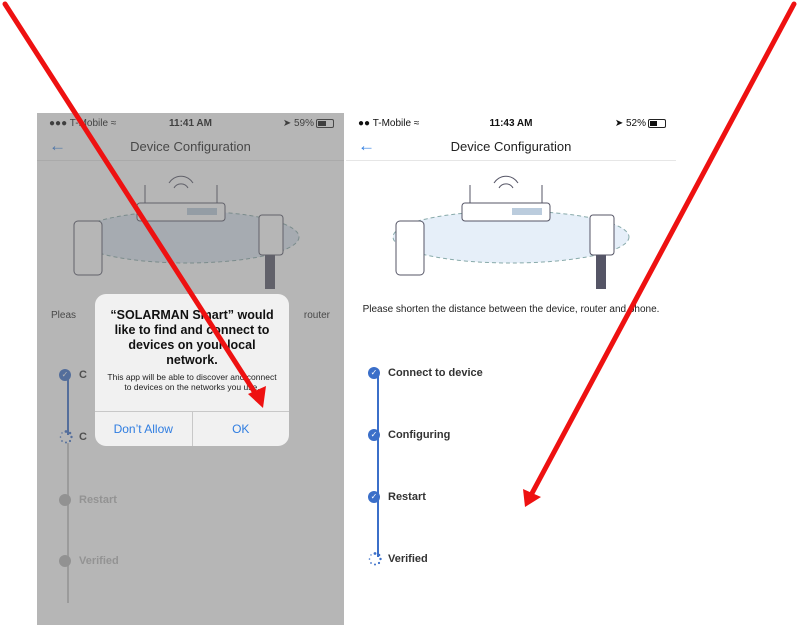 This screenshot has width=801, height=625. I want to click on divider, so click(511, 160).